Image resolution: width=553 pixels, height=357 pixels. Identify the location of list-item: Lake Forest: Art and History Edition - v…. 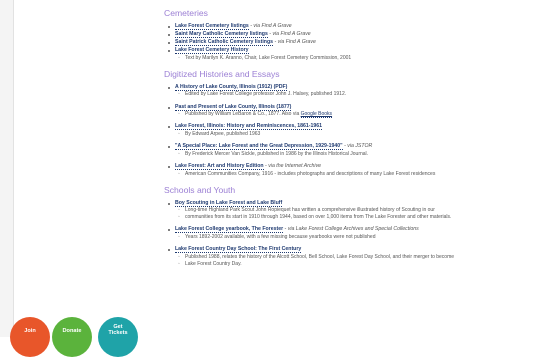
(360, 170).